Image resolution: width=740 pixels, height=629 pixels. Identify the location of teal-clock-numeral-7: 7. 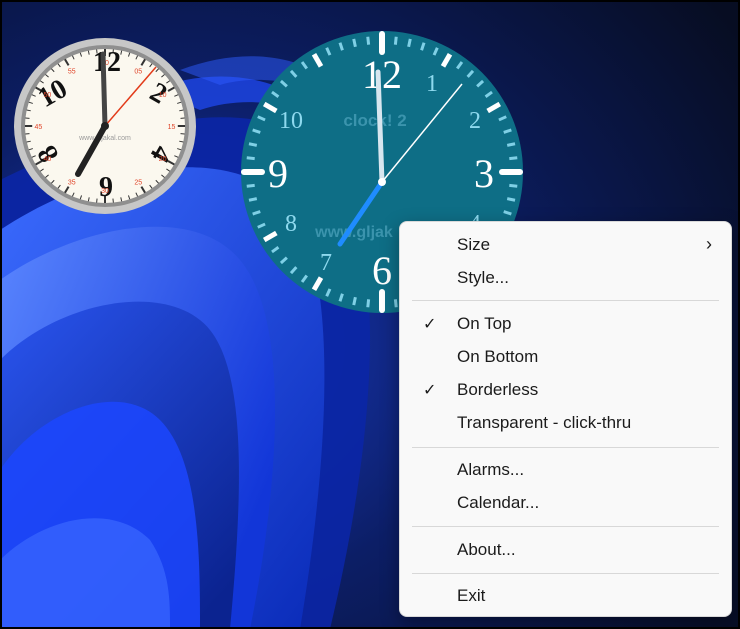
(326, 263).